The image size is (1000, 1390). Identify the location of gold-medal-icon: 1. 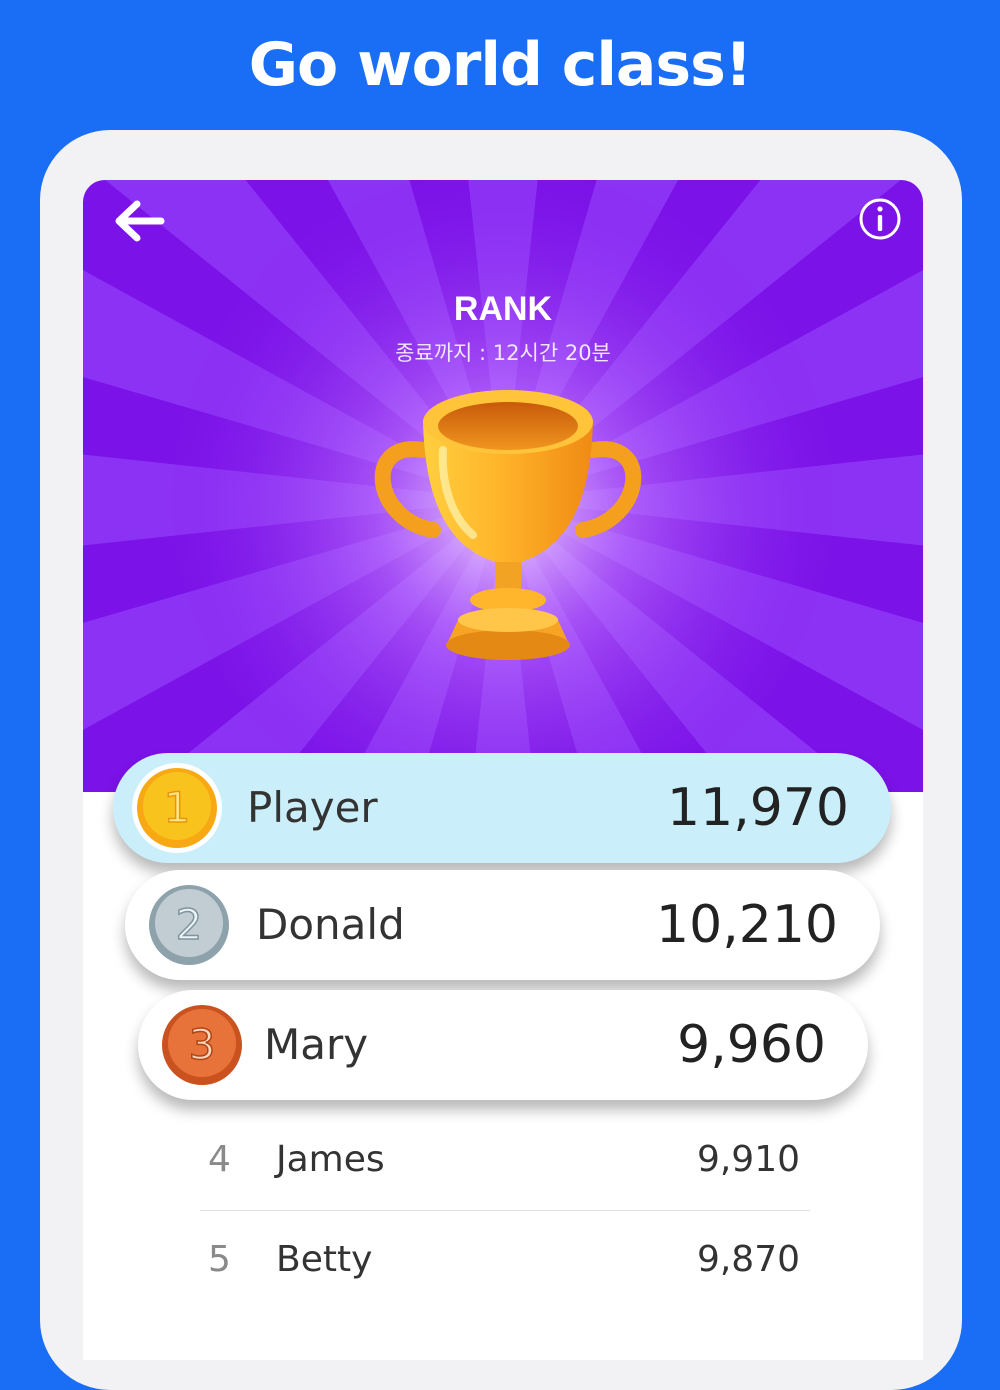
(177, 808).